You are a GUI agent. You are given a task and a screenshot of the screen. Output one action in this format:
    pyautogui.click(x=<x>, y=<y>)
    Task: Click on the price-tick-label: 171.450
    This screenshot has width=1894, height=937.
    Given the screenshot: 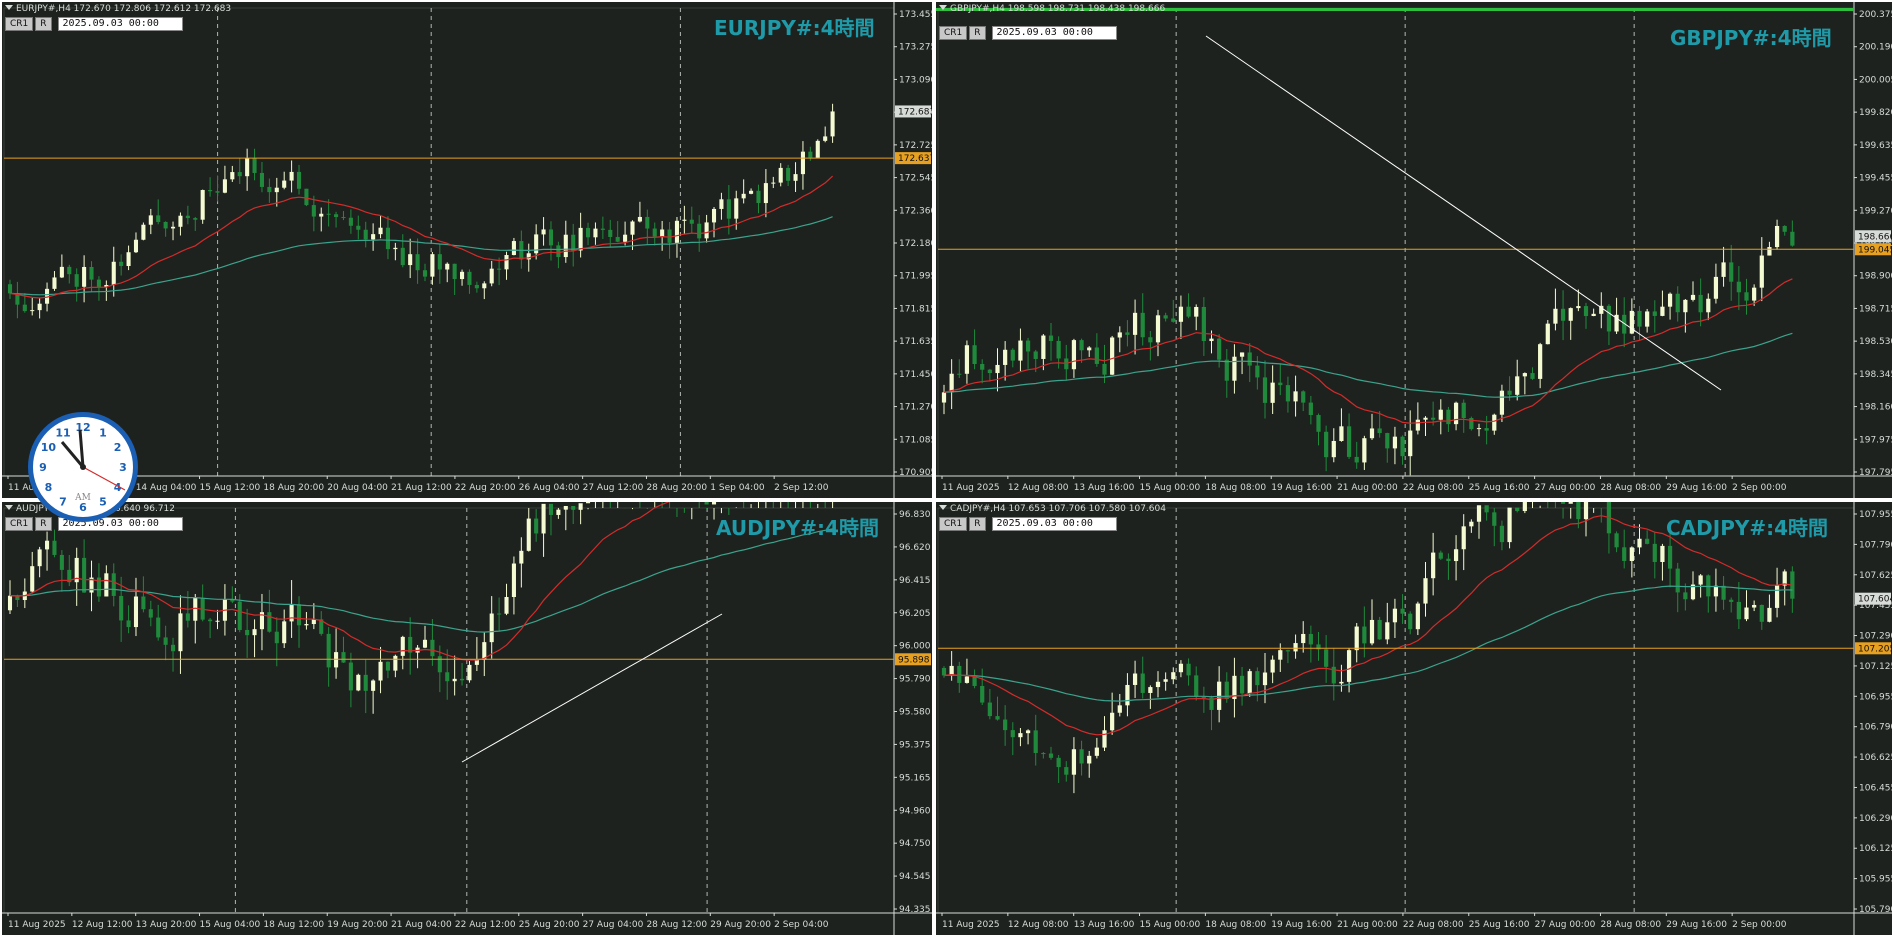 What is the action you would take?
    pyautogui.click(x=915, y=375)
    